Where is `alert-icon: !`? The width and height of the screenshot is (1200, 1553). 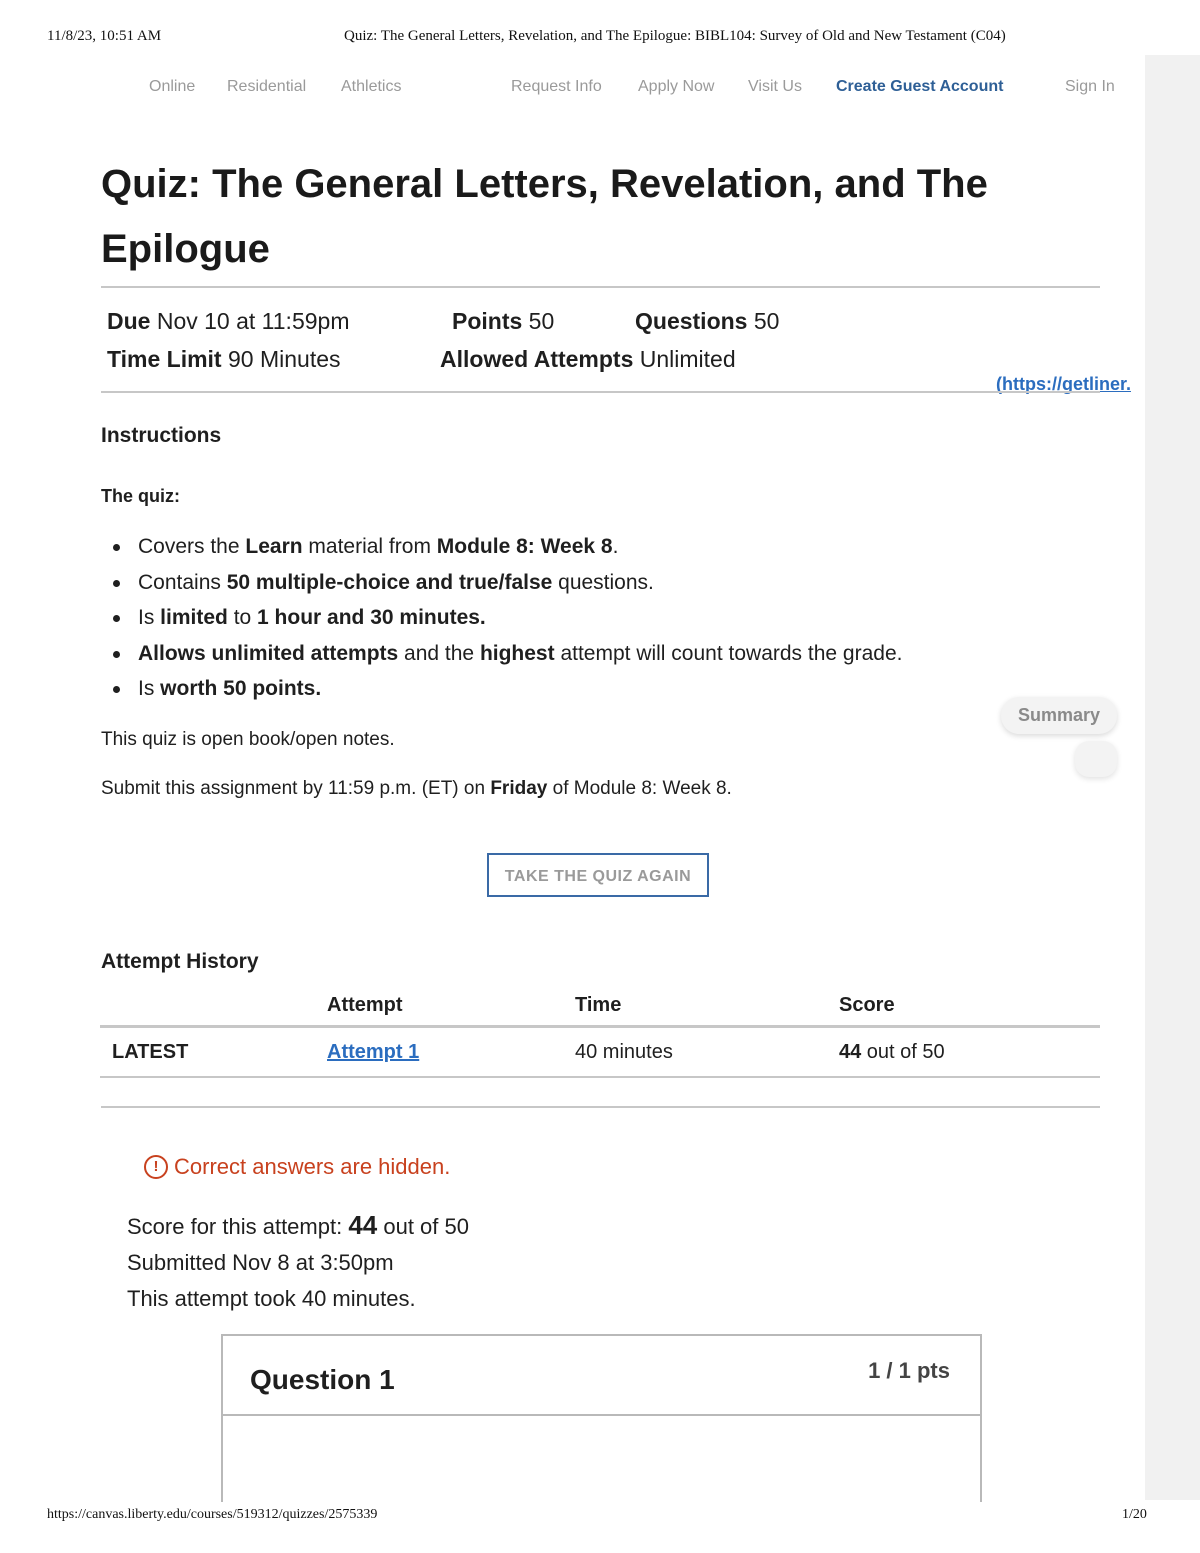
alert-icon: ! is located at coordinates (156, 1167).